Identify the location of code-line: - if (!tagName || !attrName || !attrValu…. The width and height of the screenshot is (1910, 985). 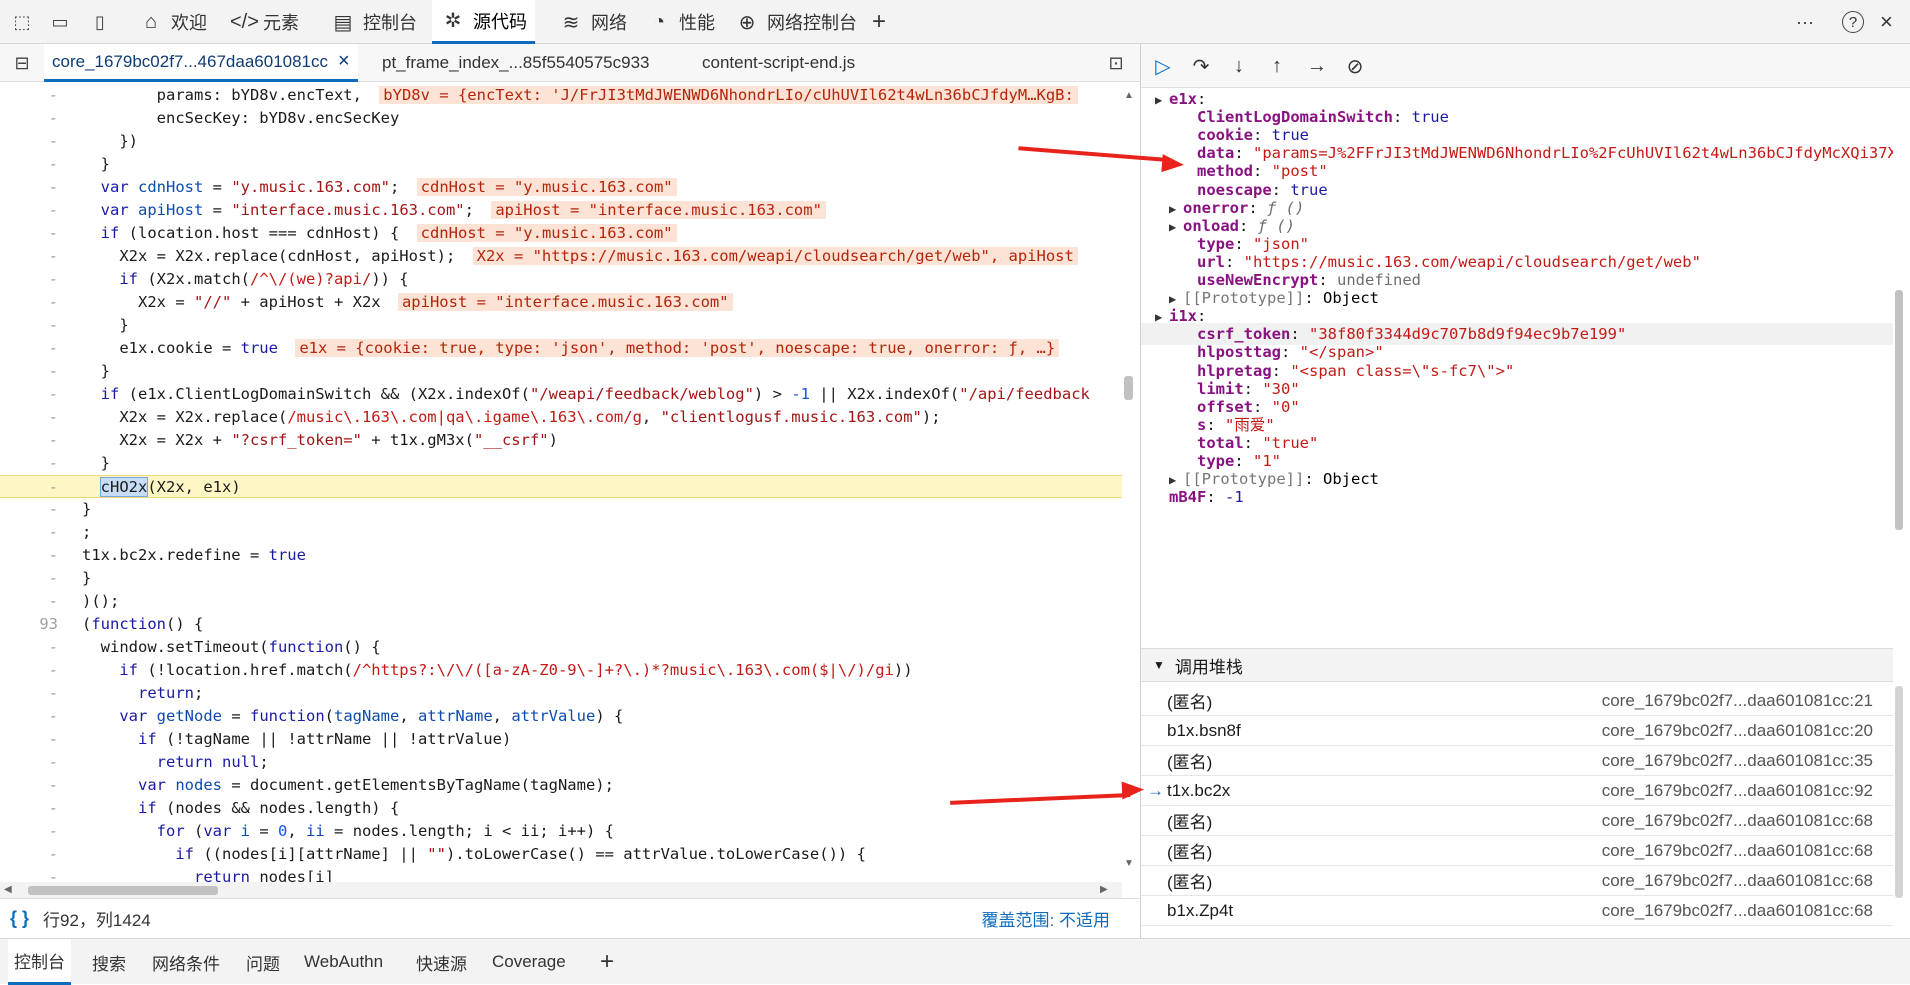
(561, 739).